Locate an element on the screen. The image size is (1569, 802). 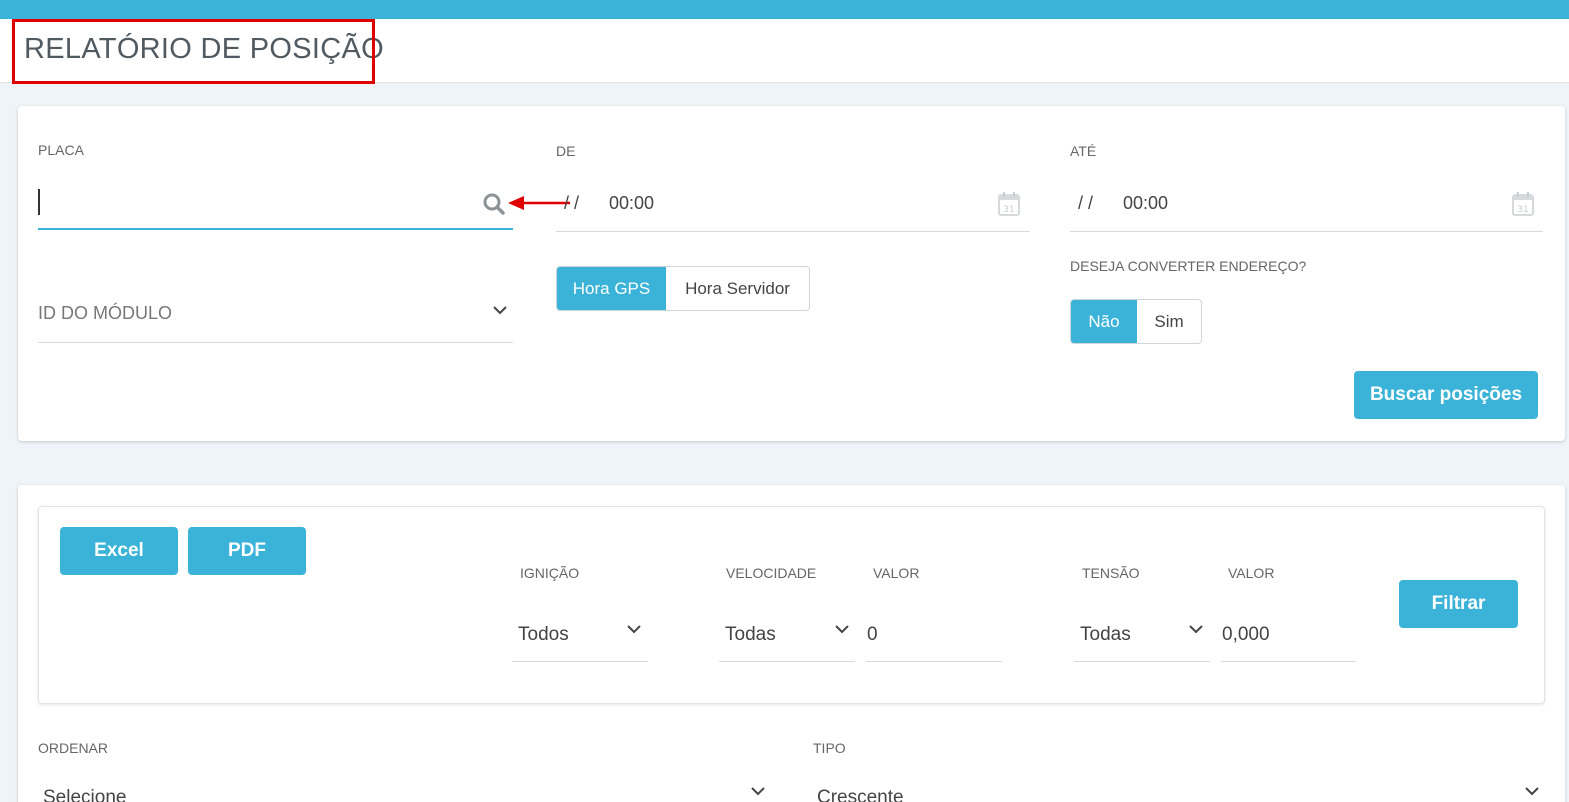
hora-toggle: Hora GPS Hora Servidor is located at coordinates (683, 288).